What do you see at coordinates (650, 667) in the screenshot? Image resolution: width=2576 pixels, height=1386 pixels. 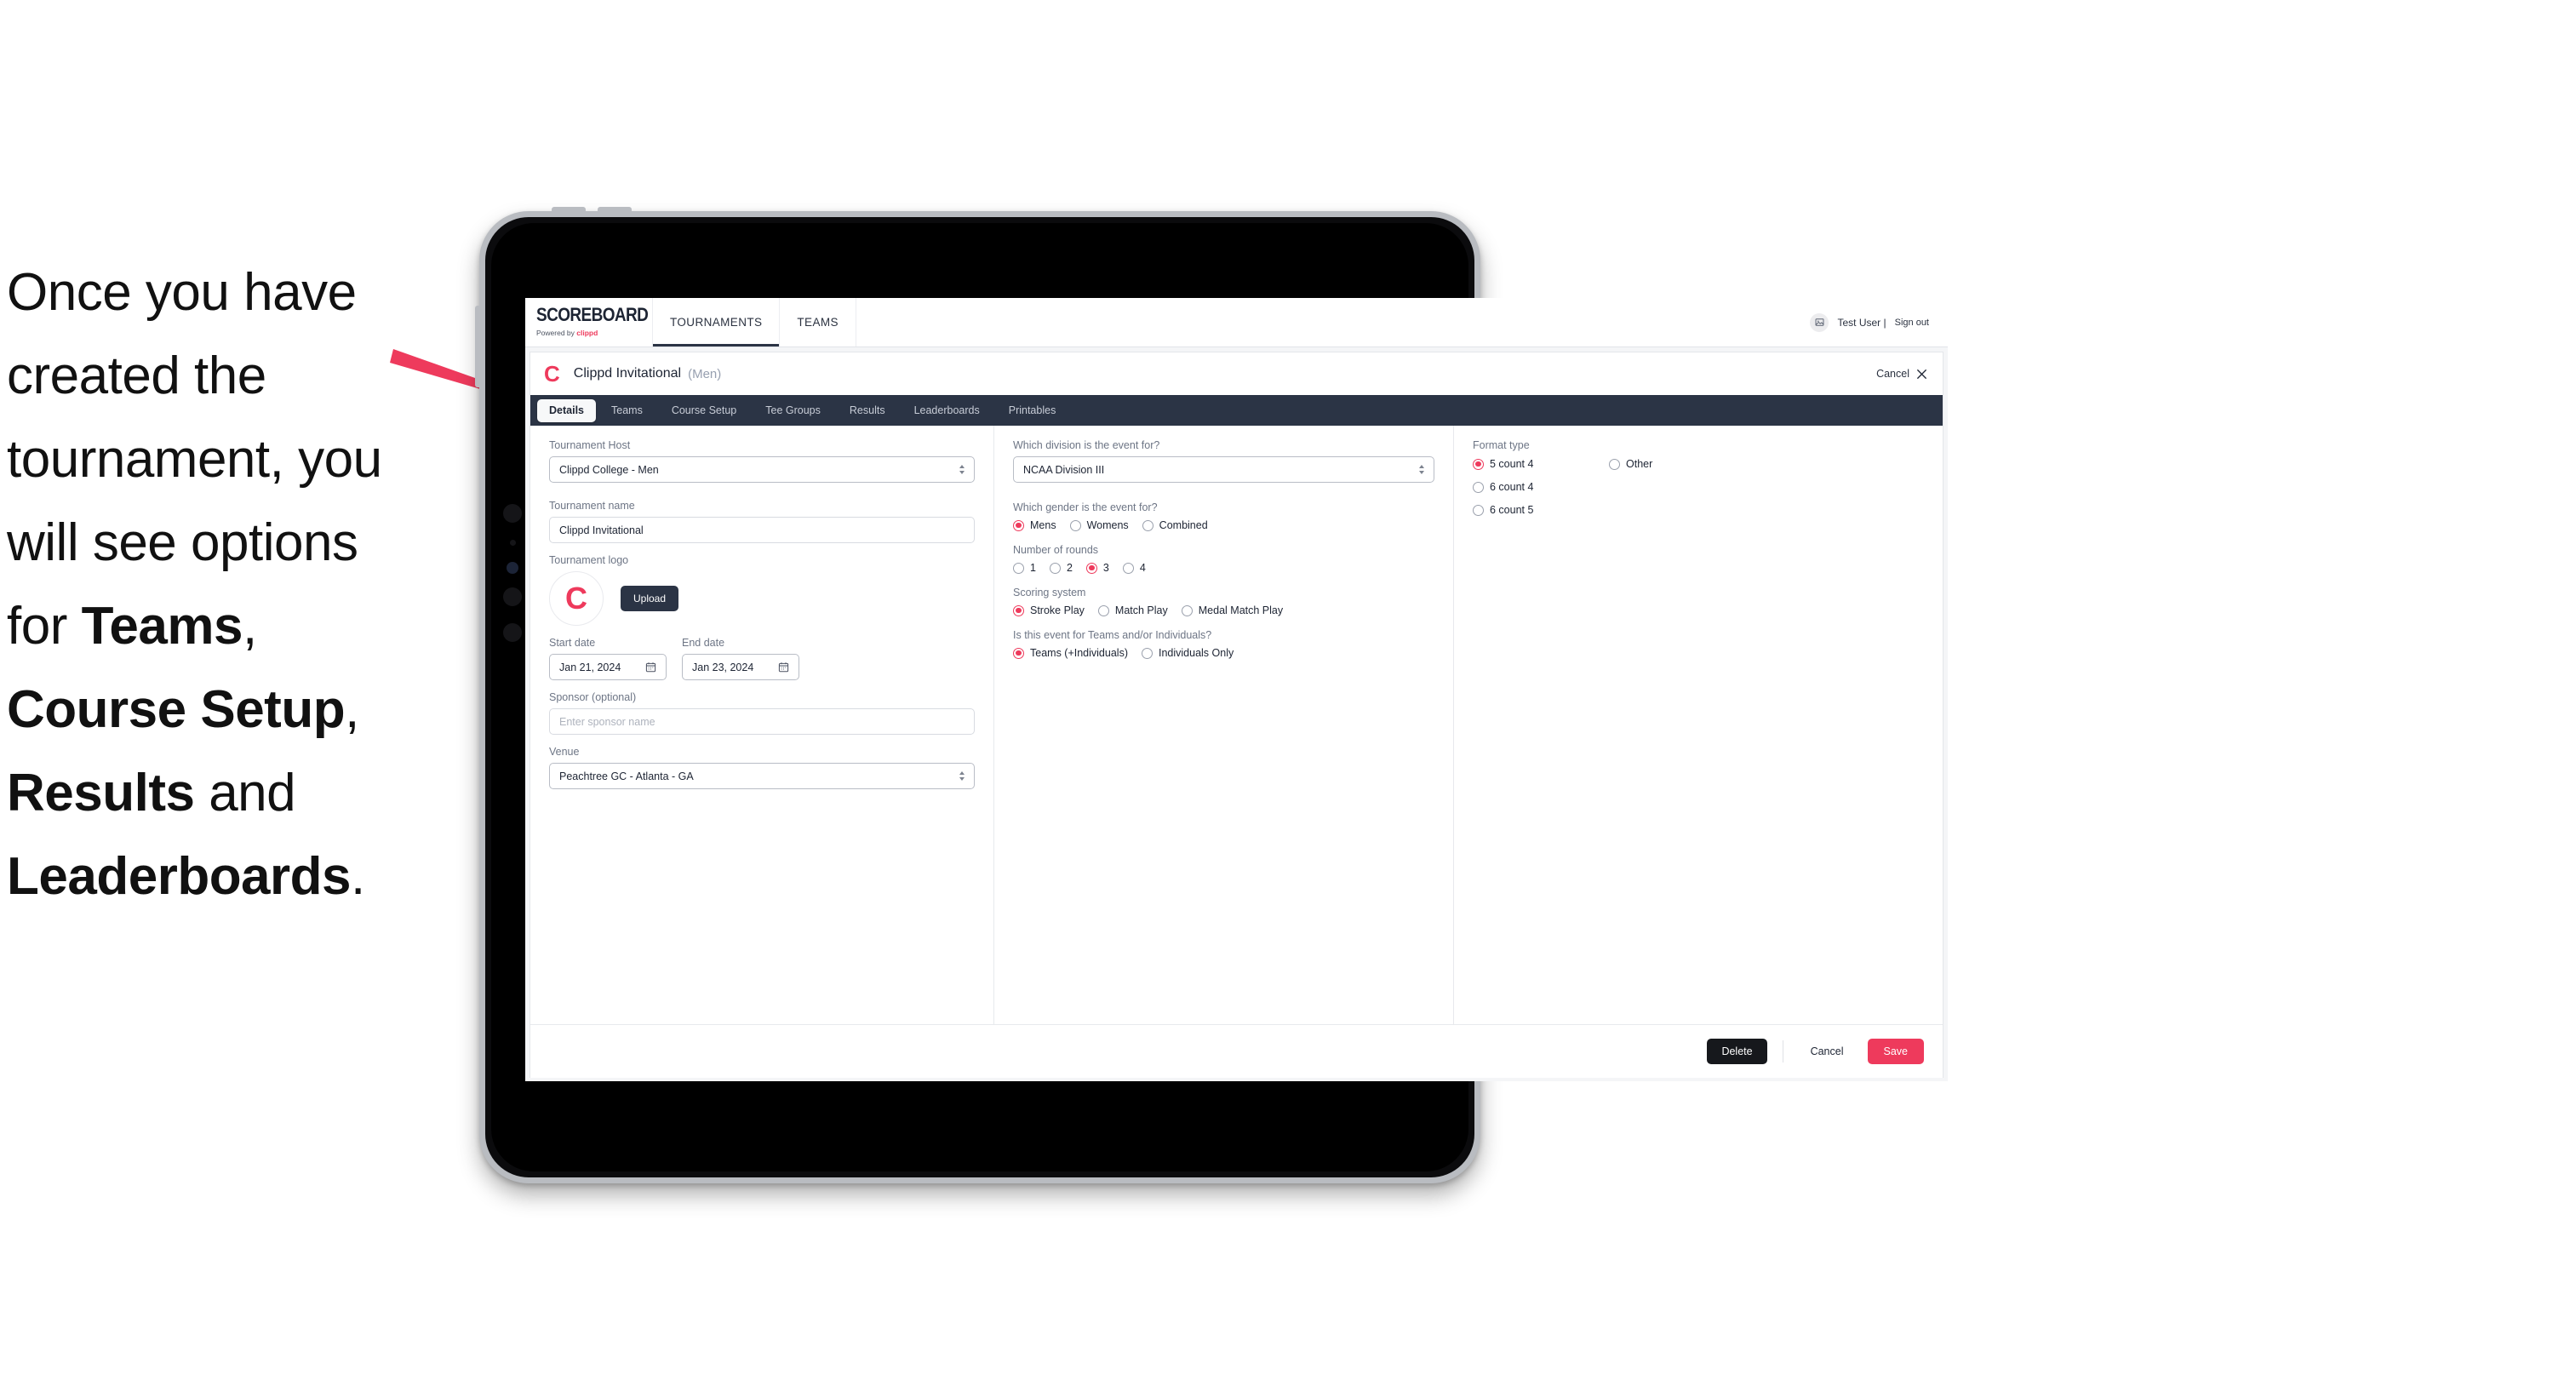 I see `calendar-icon` at bounding box center [650, 667].